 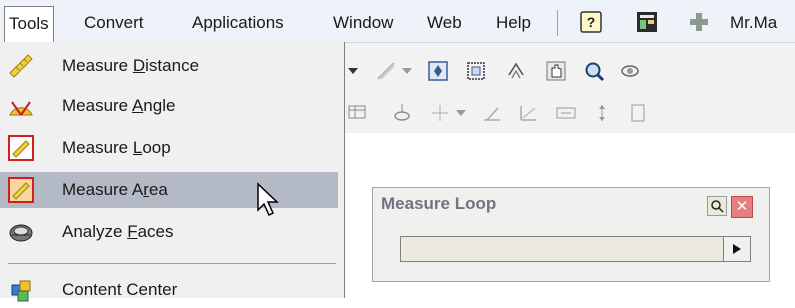 I want to click on menu-item-measure-distance: Measure Distance, so click(x=169, y=66).